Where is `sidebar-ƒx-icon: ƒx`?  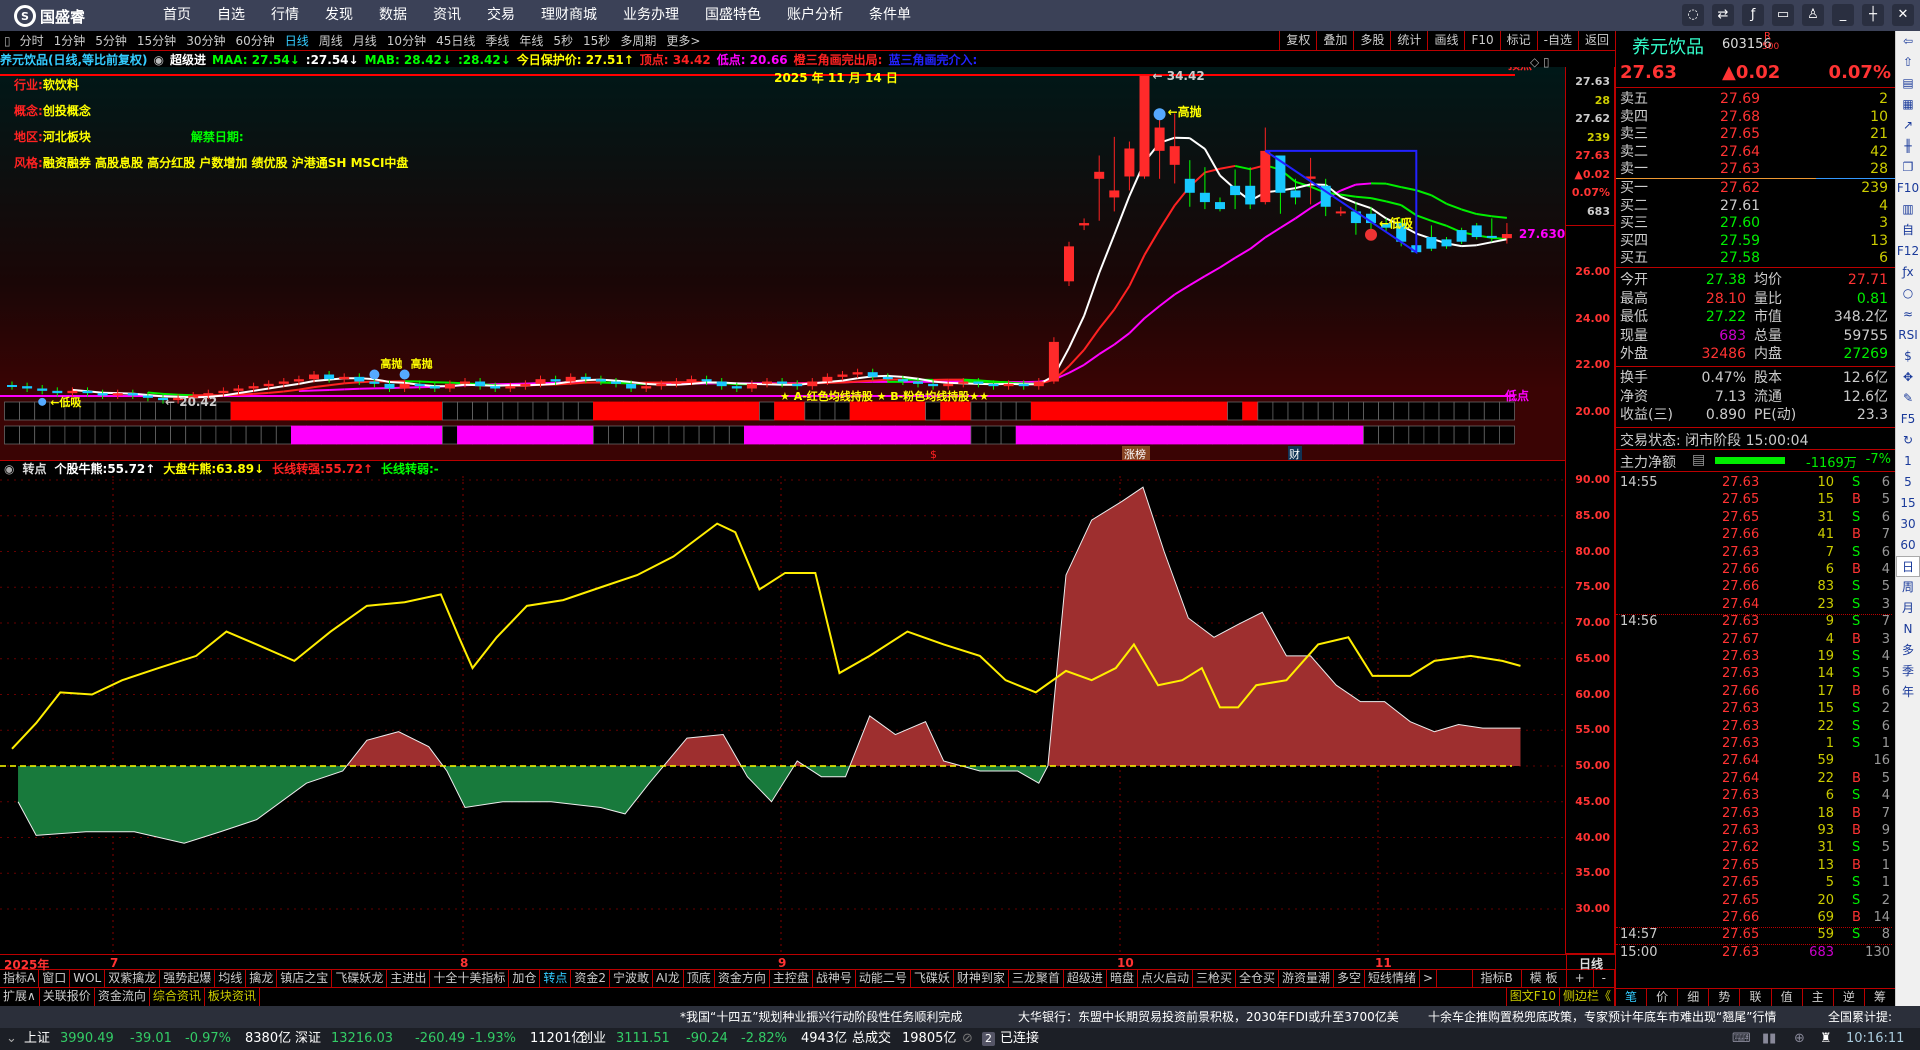
sidebar-ƒx-icon: ƒx is located at coordinates (1908, 272).